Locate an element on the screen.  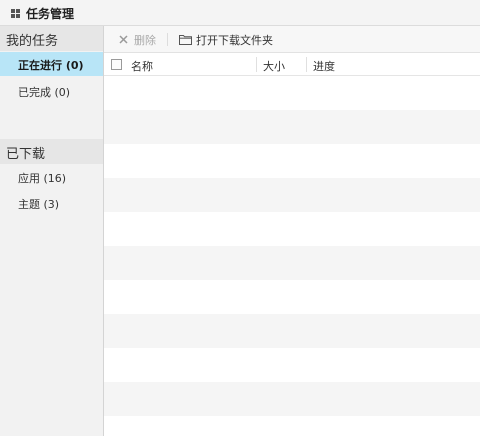
sidebar-item-completed: 已完成 (0) is located at coordinates (51, 91).